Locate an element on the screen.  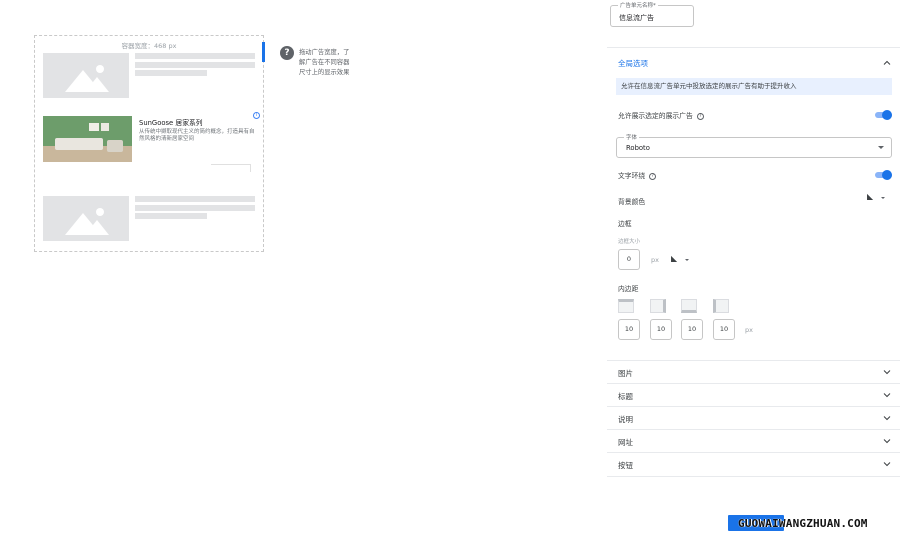
resize-hint-text: 拖动广告宽度，了解广告在不同容器尺寸上的显示效果 is located at coordinates (324, 62).